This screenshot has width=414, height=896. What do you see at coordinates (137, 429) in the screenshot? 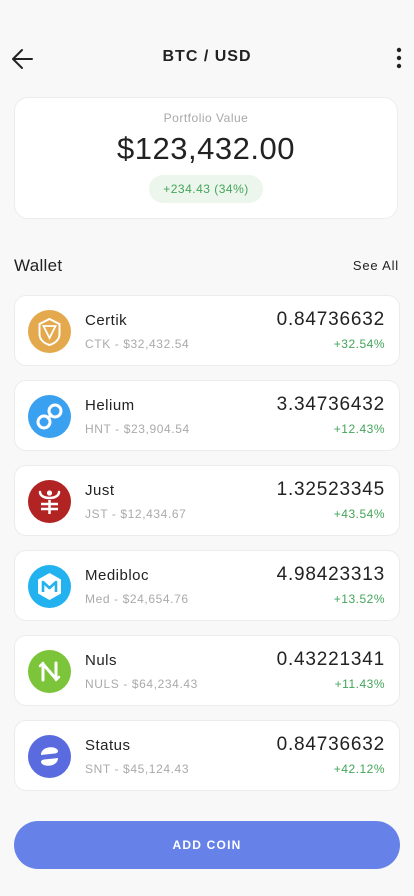
I see `coin-ticker-price: HNT - $23,904.54` at bounding box center [137, 429].